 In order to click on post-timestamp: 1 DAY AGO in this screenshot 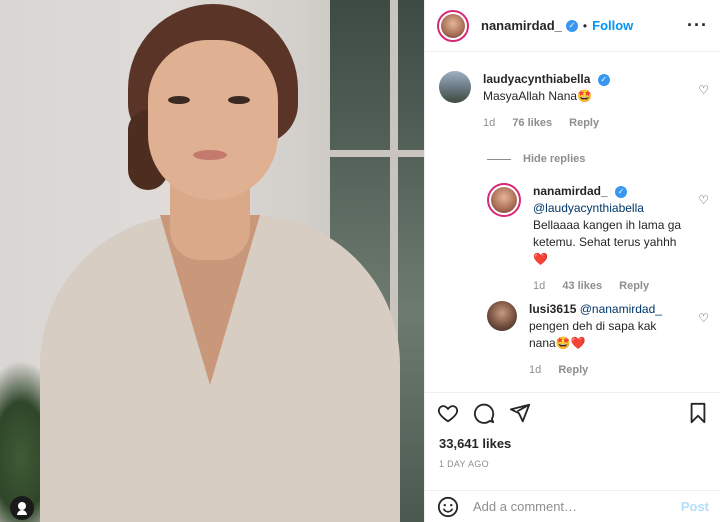, I will do `click(464, 464)`.